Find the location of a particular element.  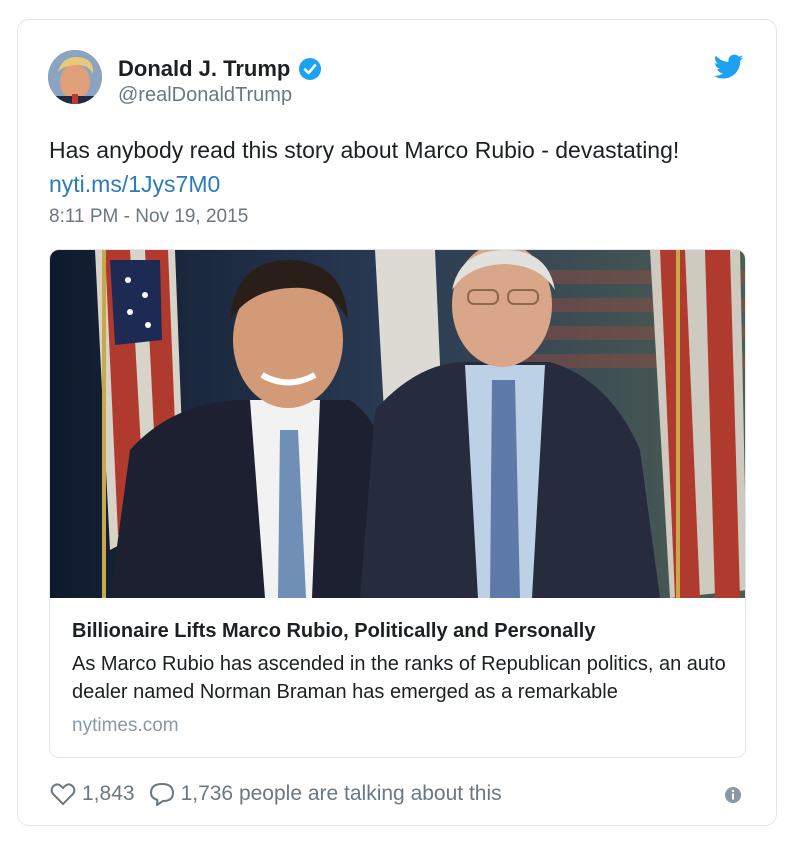

info-icon is located at coordinates (733, 795).